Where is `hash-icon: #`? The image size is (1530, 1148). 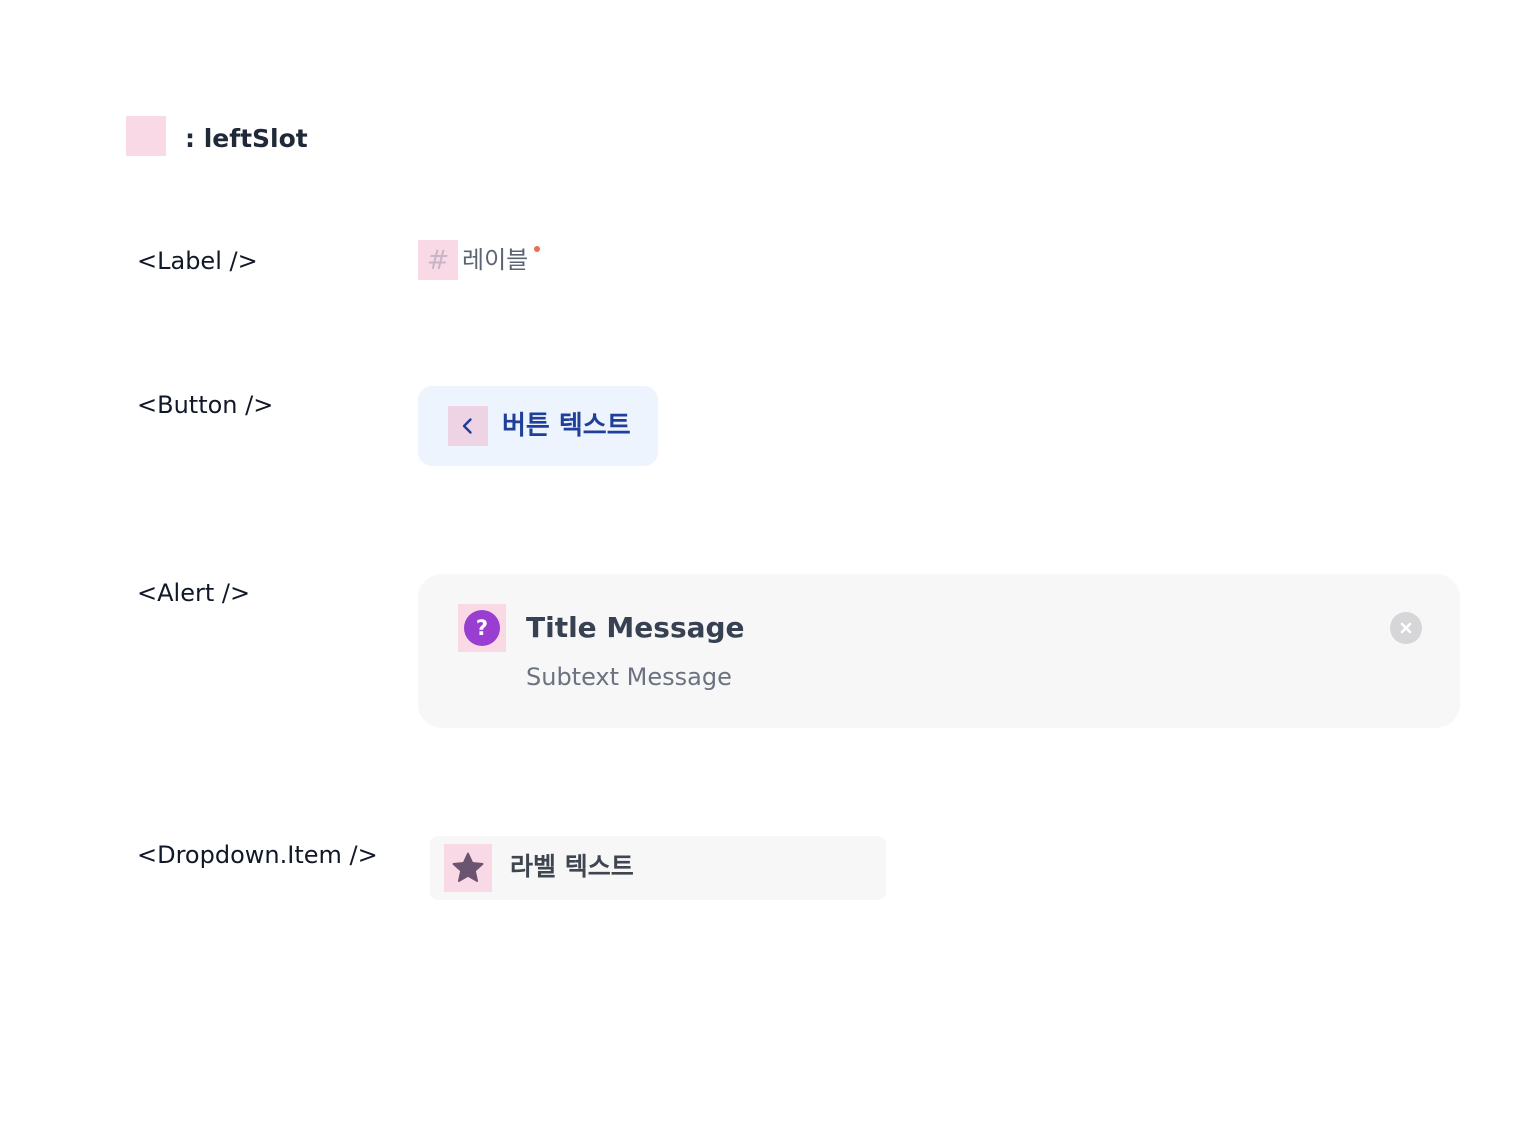
hash-icon: # is located at coordinates (438, 260).